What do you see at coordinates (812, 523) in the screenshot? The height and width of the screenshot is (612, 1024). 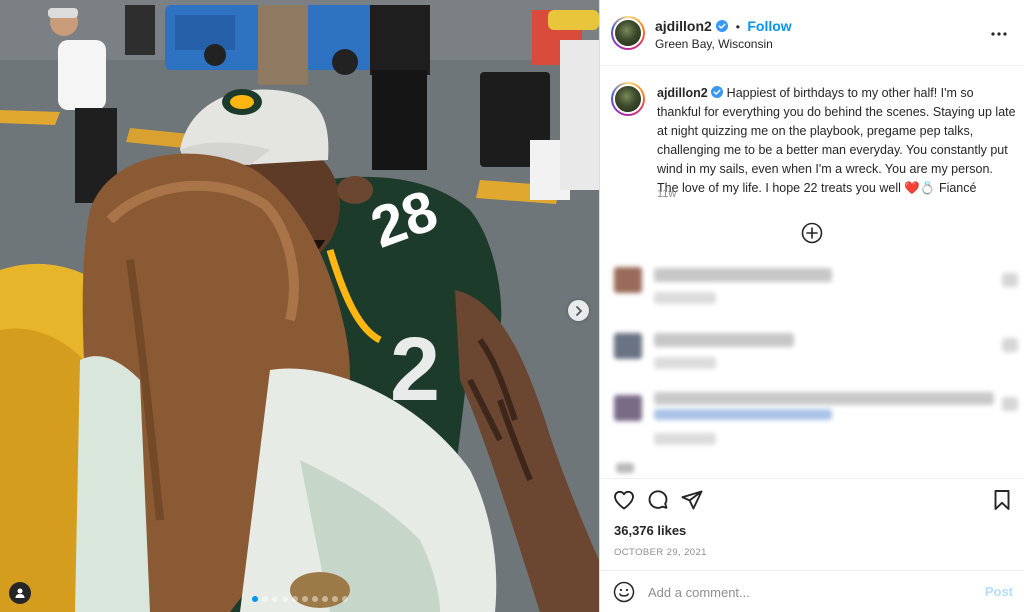 I see `post-actions: 36,376 likes OCTOBER 29, 2021` at bounding box center [812, 523].